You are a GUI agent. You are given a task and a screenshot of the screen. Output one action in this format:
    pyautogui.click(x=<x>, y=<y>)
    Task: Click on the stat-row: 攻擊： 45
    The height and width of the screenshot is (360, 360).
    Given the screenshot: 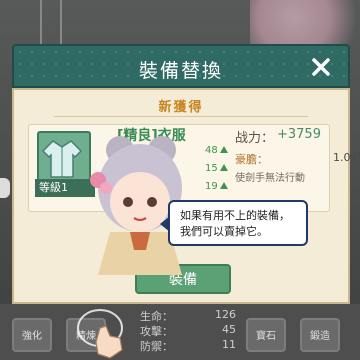 What is the action you would take?
    pyautogui.click(x=188, y=330)
    